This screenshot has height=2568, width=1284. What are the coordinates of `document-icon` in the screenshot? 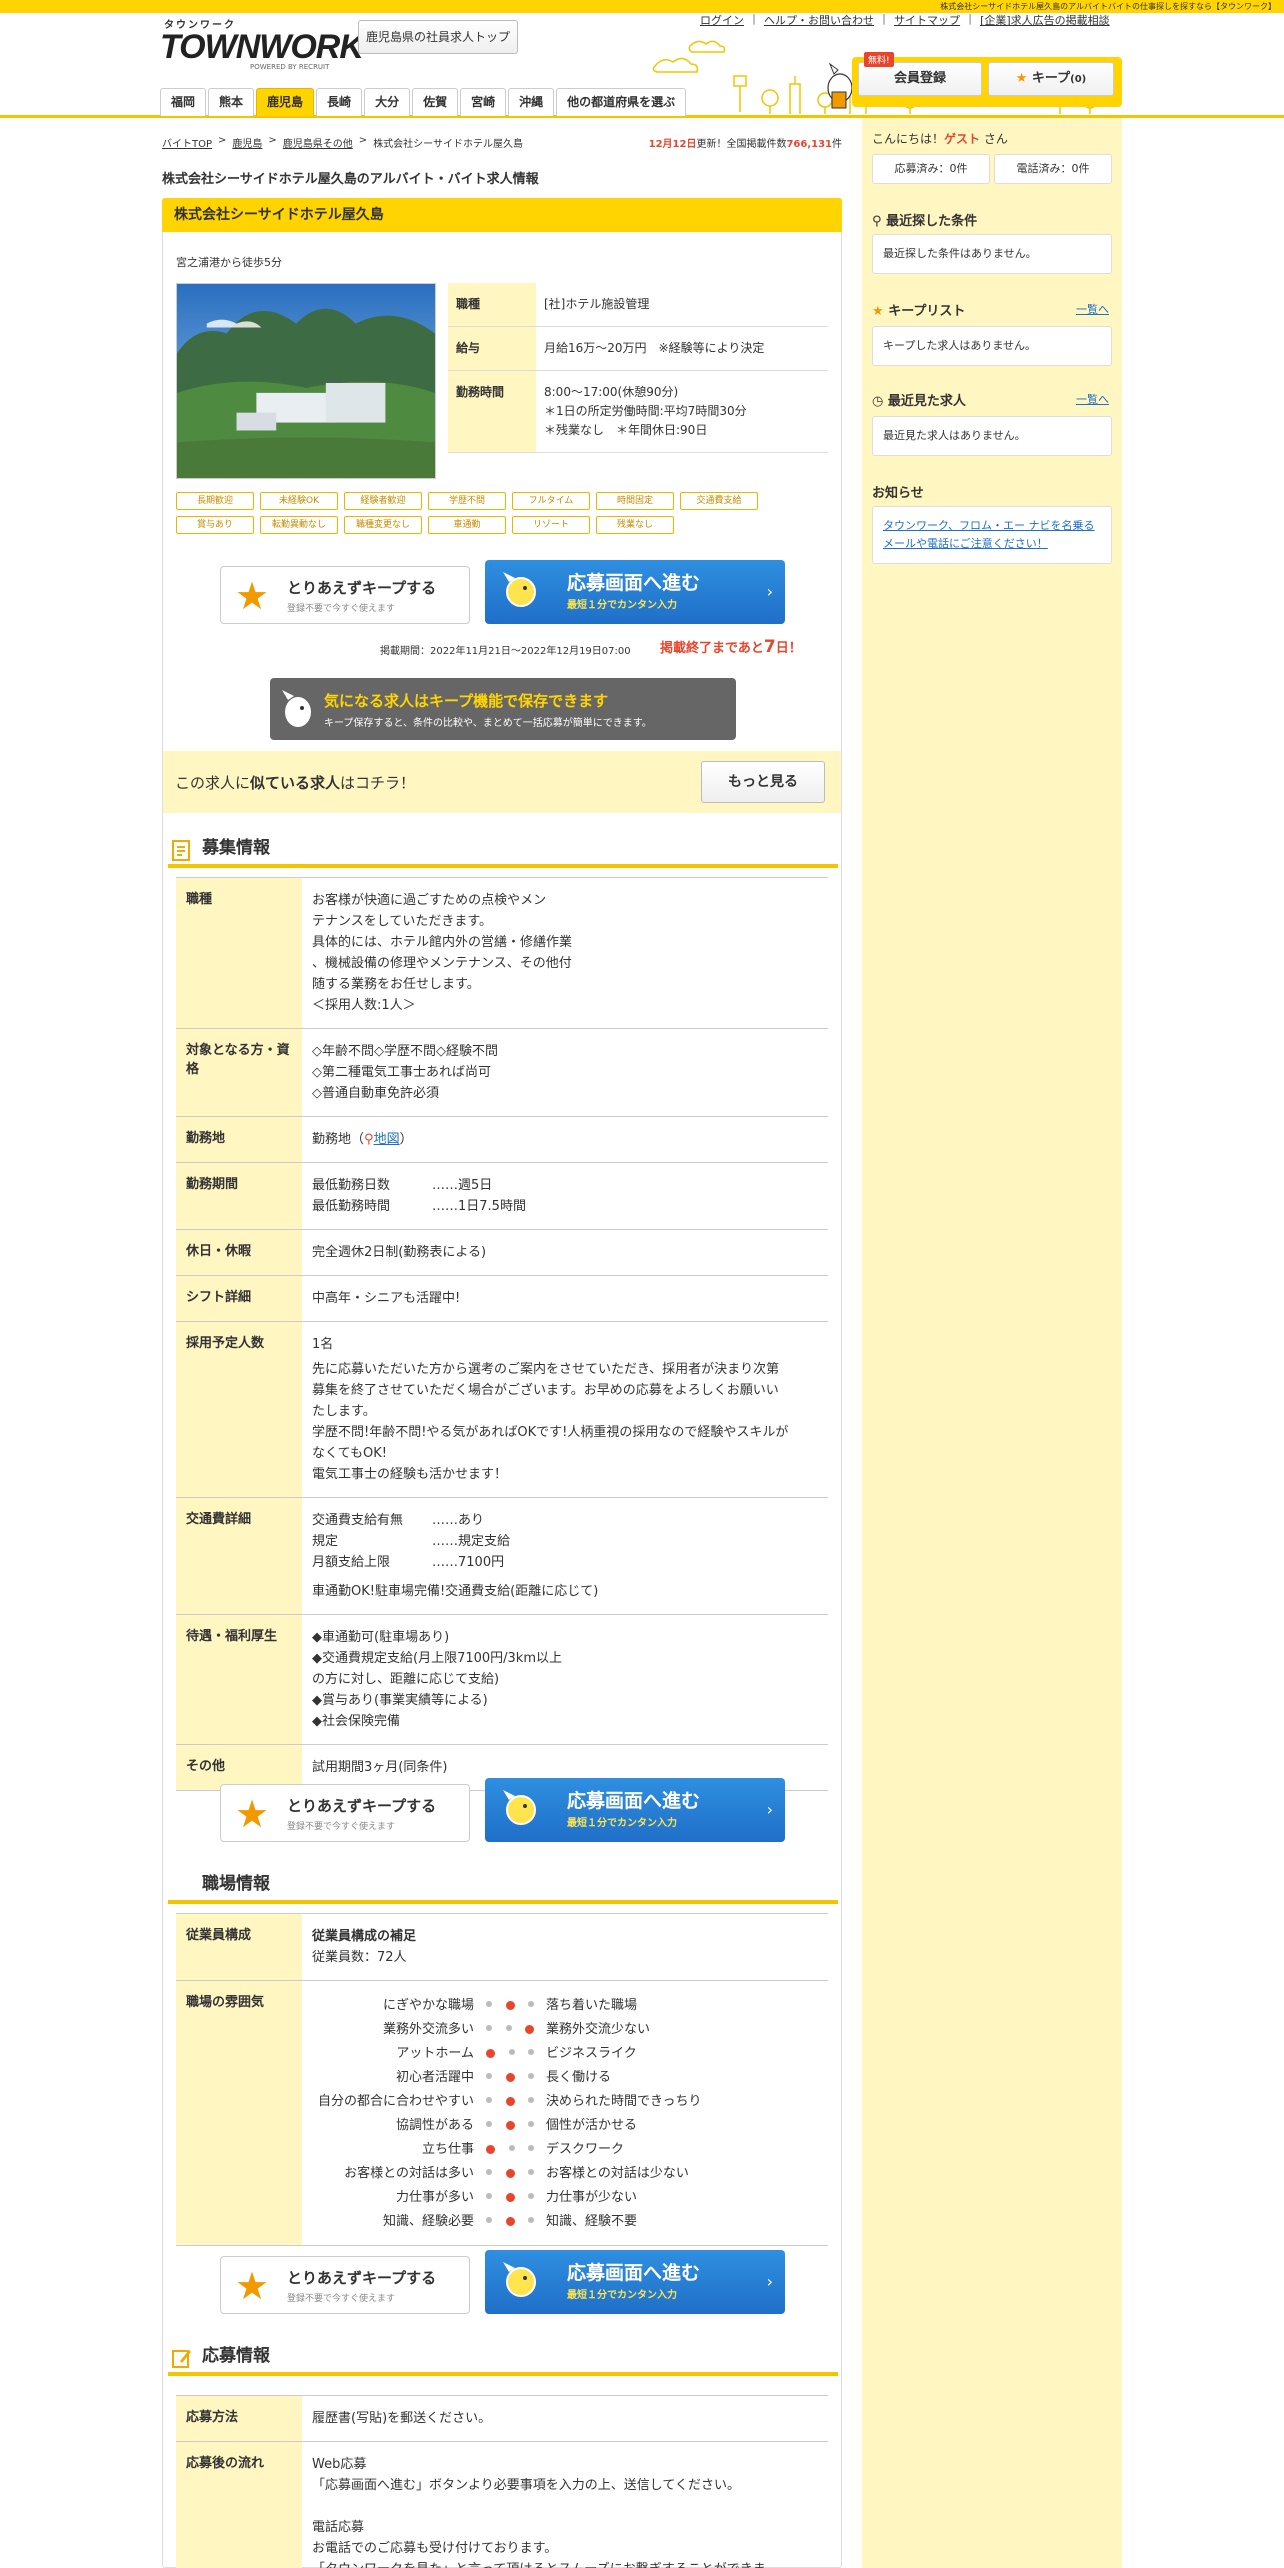 It's located at (181, 850).